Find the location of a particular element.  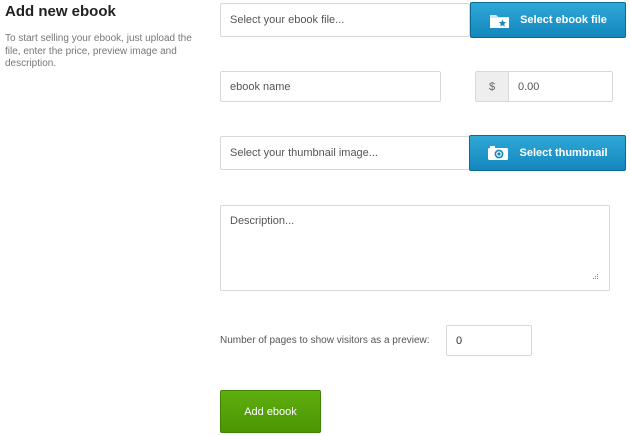

camera-icon is located at coordinates (498, 153).